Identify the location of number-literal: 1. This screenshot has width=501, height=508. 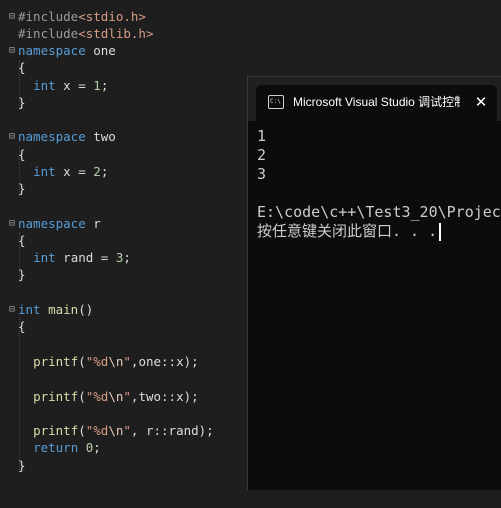
(97, 85).